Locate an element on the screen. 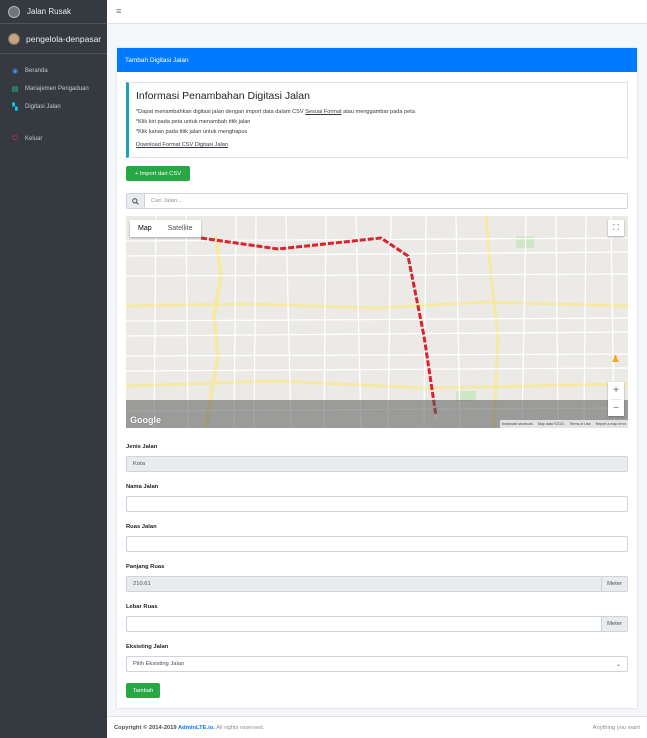 The width and height of the screenshot is (647, 738). keyboard-shortcuts-link: Keyboard shortcuts is located at coordinates (517, 424).